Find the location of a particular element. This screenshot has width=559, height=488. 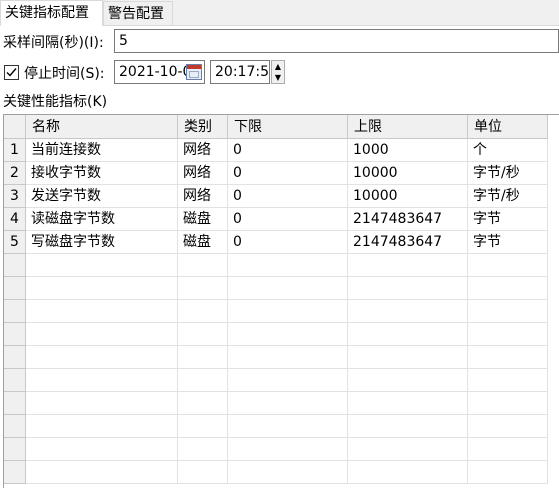

interval-input: 5 is located at coordinates (336, 41).